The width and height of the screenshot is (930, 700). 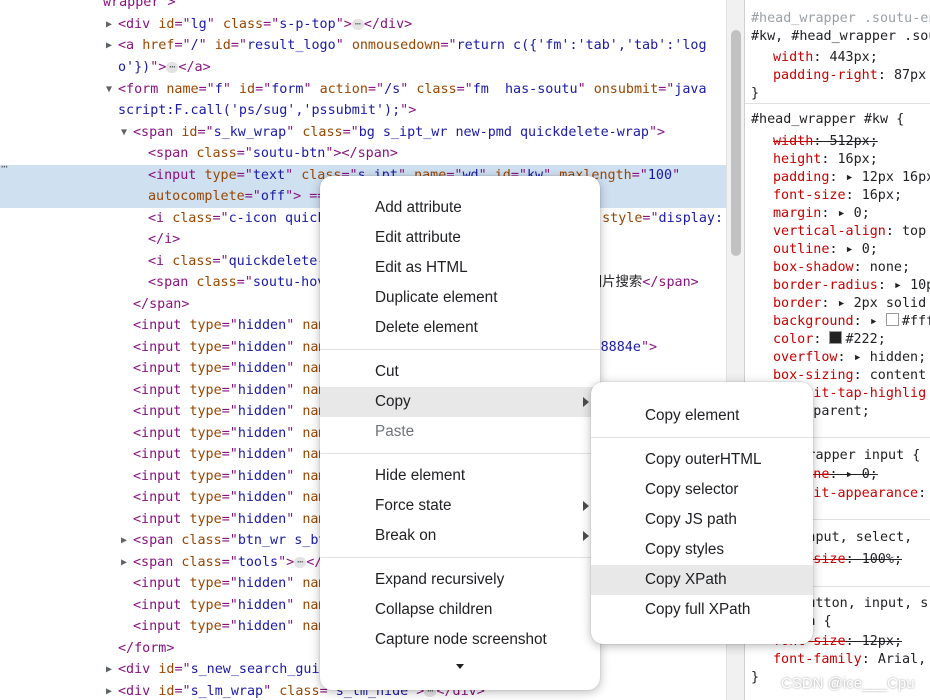 I want to click on style-rule-line: #kw, #head_wrapper .soutu, so click(x=840, y=37).